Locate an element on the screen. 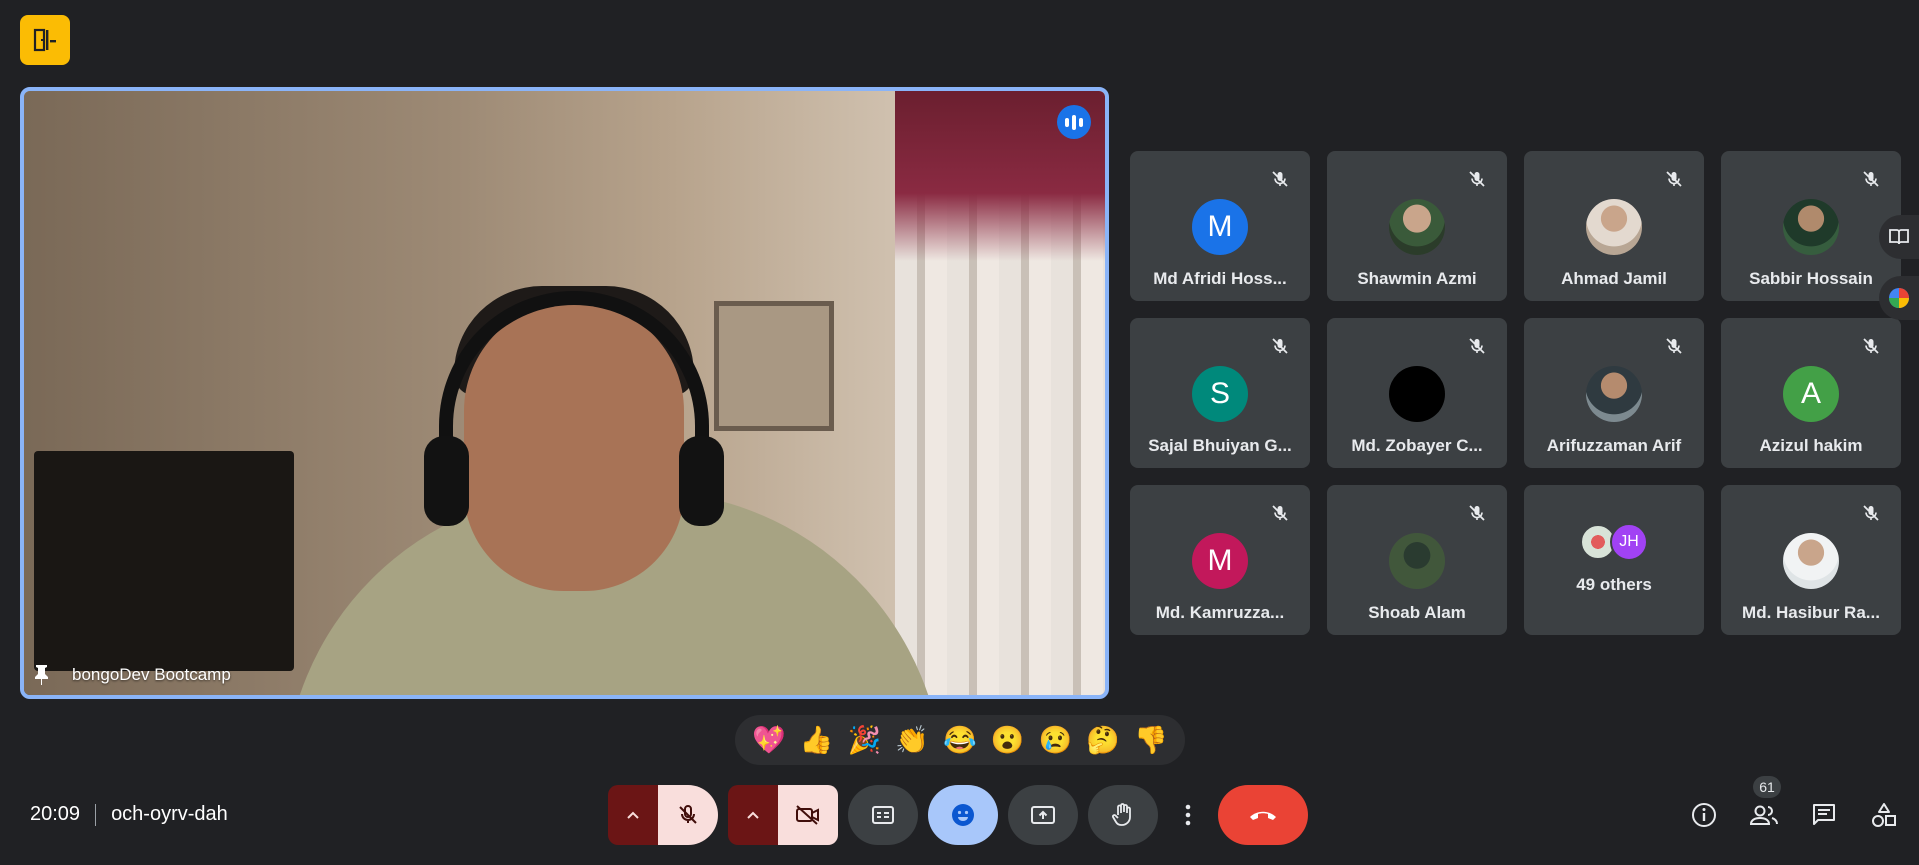  participant-tile: Arifuzzaman Arif is located at coordinates (1614, 393).